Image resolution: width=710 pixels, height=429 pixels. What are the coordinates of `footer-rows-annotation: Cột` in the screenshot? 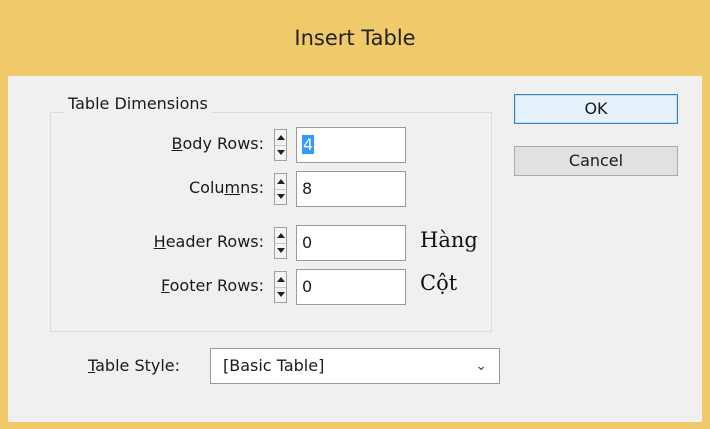 It's located at (439, 283).